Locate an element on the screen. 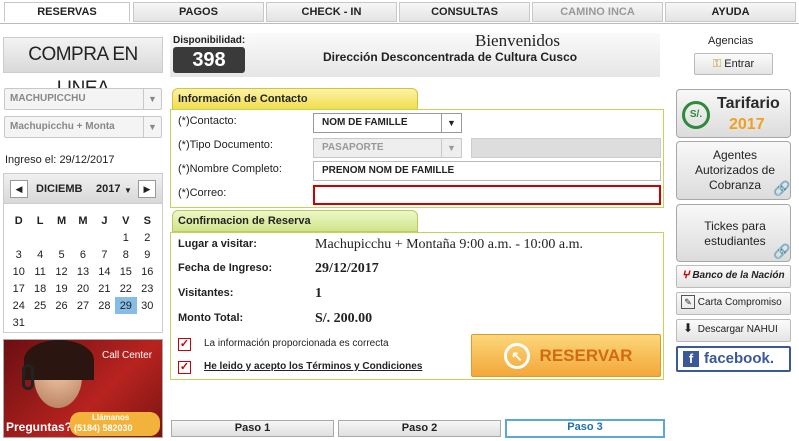  calendar-header: ◀ DICIEMB 2017 ▼ ▶ is located at coordinates (83, 189).